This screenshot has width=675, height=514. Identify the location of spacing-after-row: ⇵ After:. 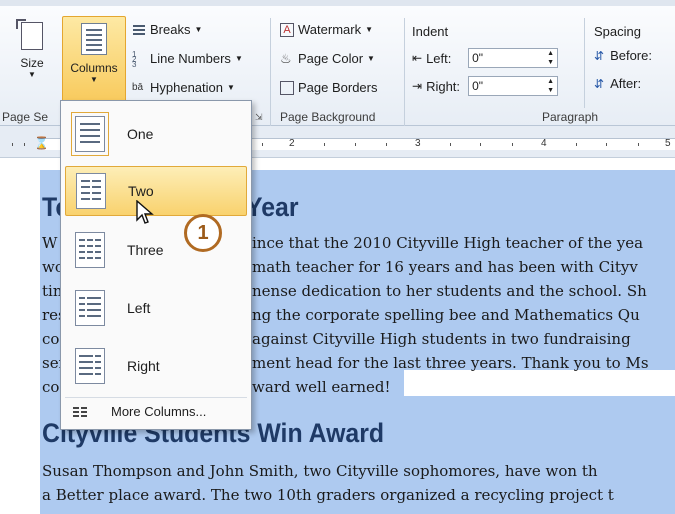
(617, 83).